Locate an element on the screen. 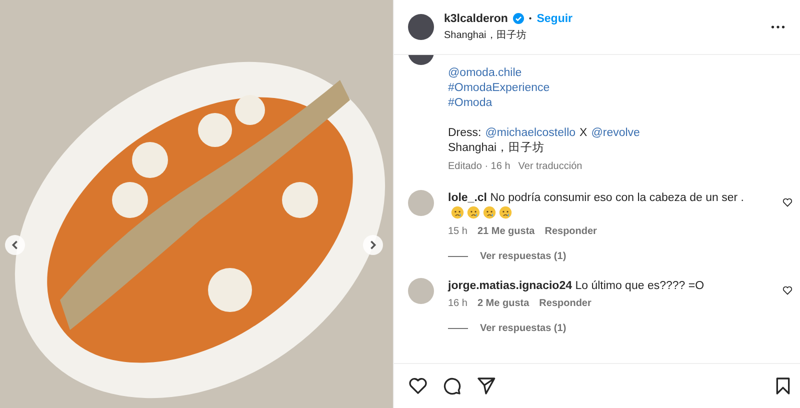 The image size is (800, 408). comment-time: 16 h is located at coordinates (458, 303).